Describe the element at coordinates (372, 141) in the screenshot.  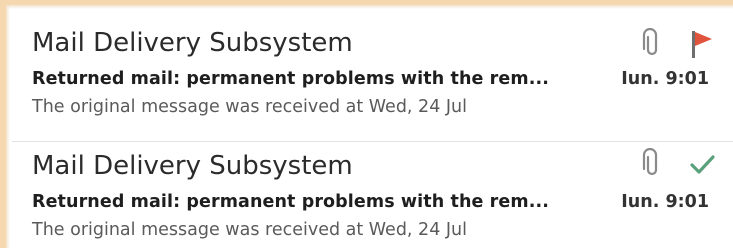
I see `message-divider` at that location.